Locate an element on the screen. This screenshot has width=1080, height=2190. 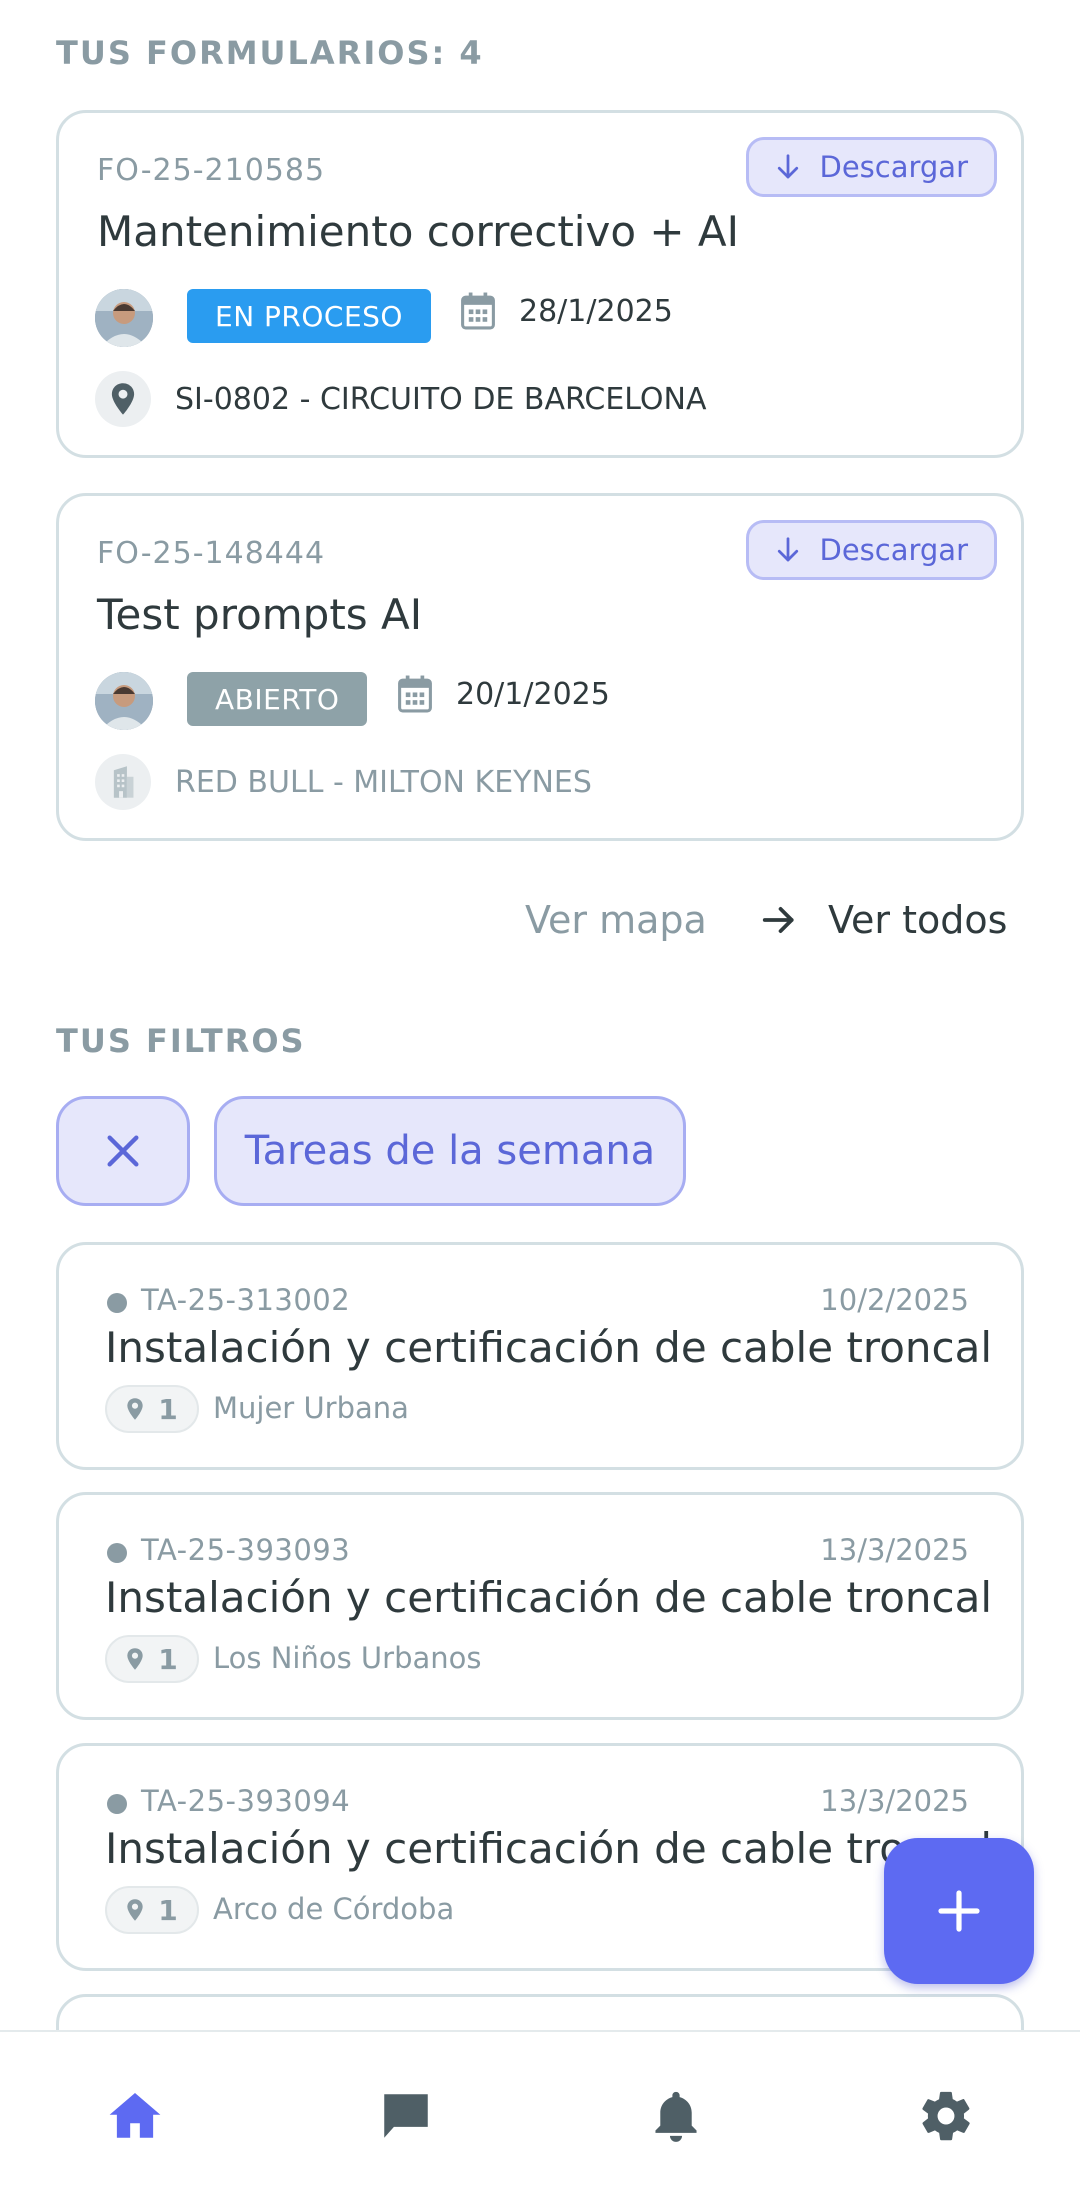
plus-icon is located at coordinates (959, 1911).